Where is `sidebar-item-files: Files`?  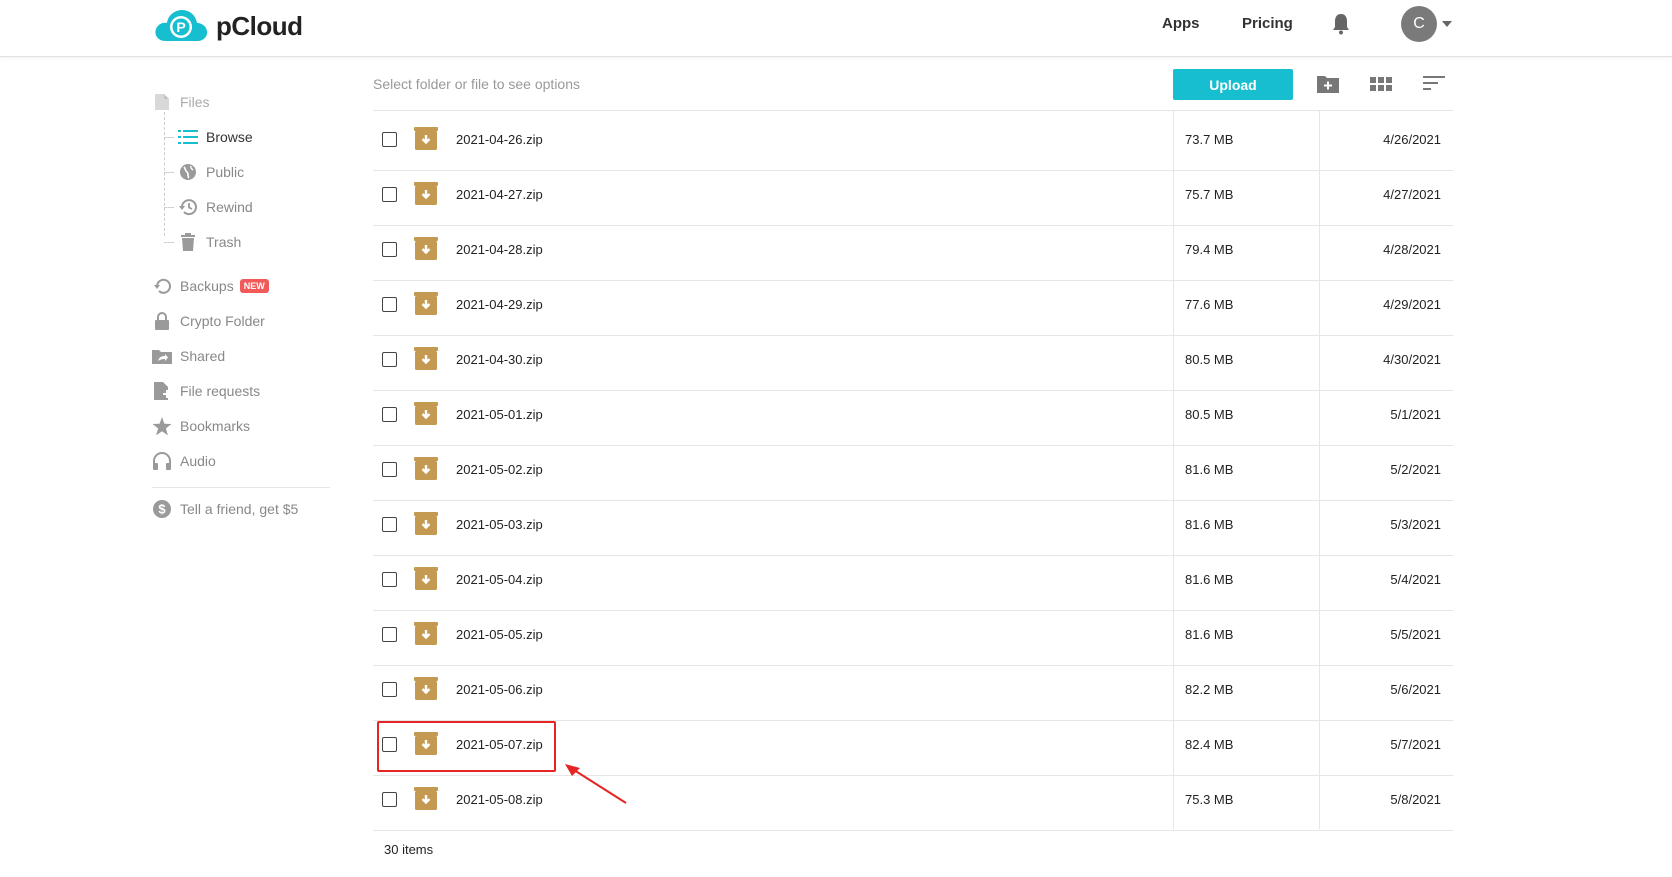
sidebar-item-files: Files is located at coordinates (181, 102).